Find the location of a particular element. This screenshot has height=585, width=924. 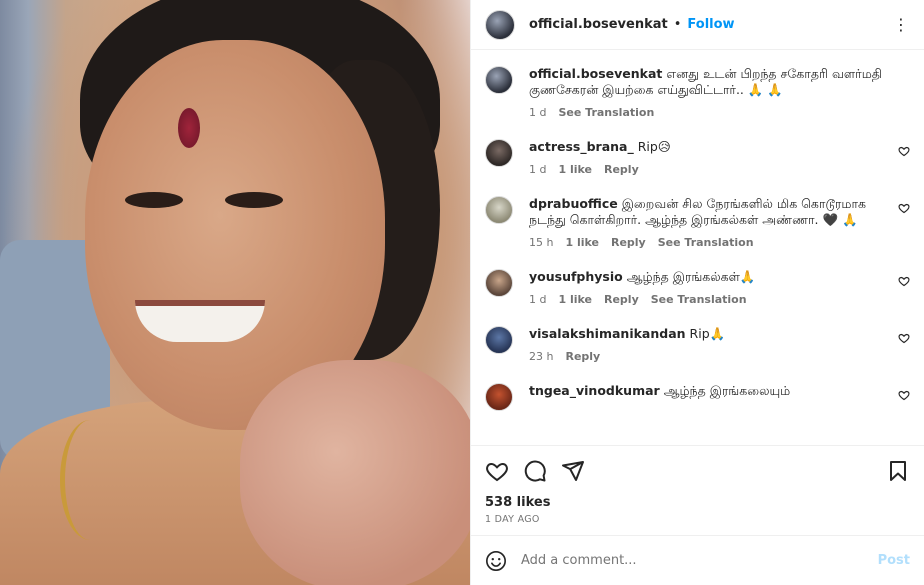

comment-content: ஆழ்ந்த இரங்கலையும் is located at coordinates (727, 390).